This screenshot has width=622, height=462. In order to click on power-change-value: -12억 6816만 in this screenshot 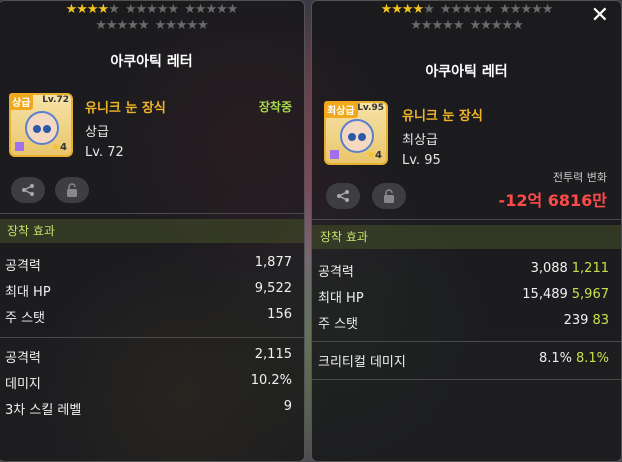, I will do `click(552, 200)`.